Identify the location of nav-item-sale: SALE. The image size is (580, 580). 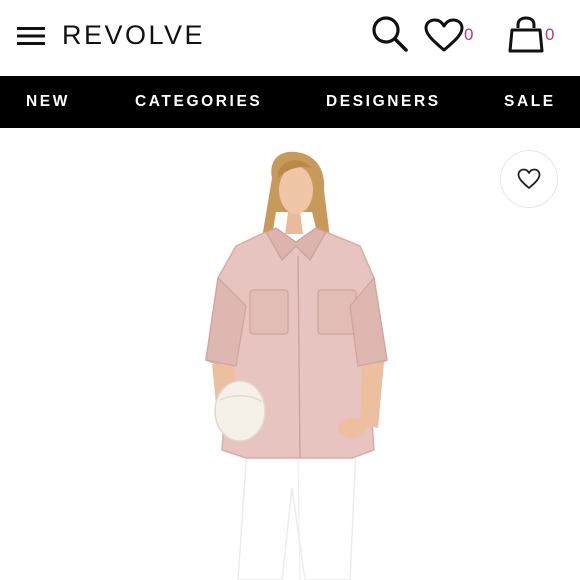
(530, 102).